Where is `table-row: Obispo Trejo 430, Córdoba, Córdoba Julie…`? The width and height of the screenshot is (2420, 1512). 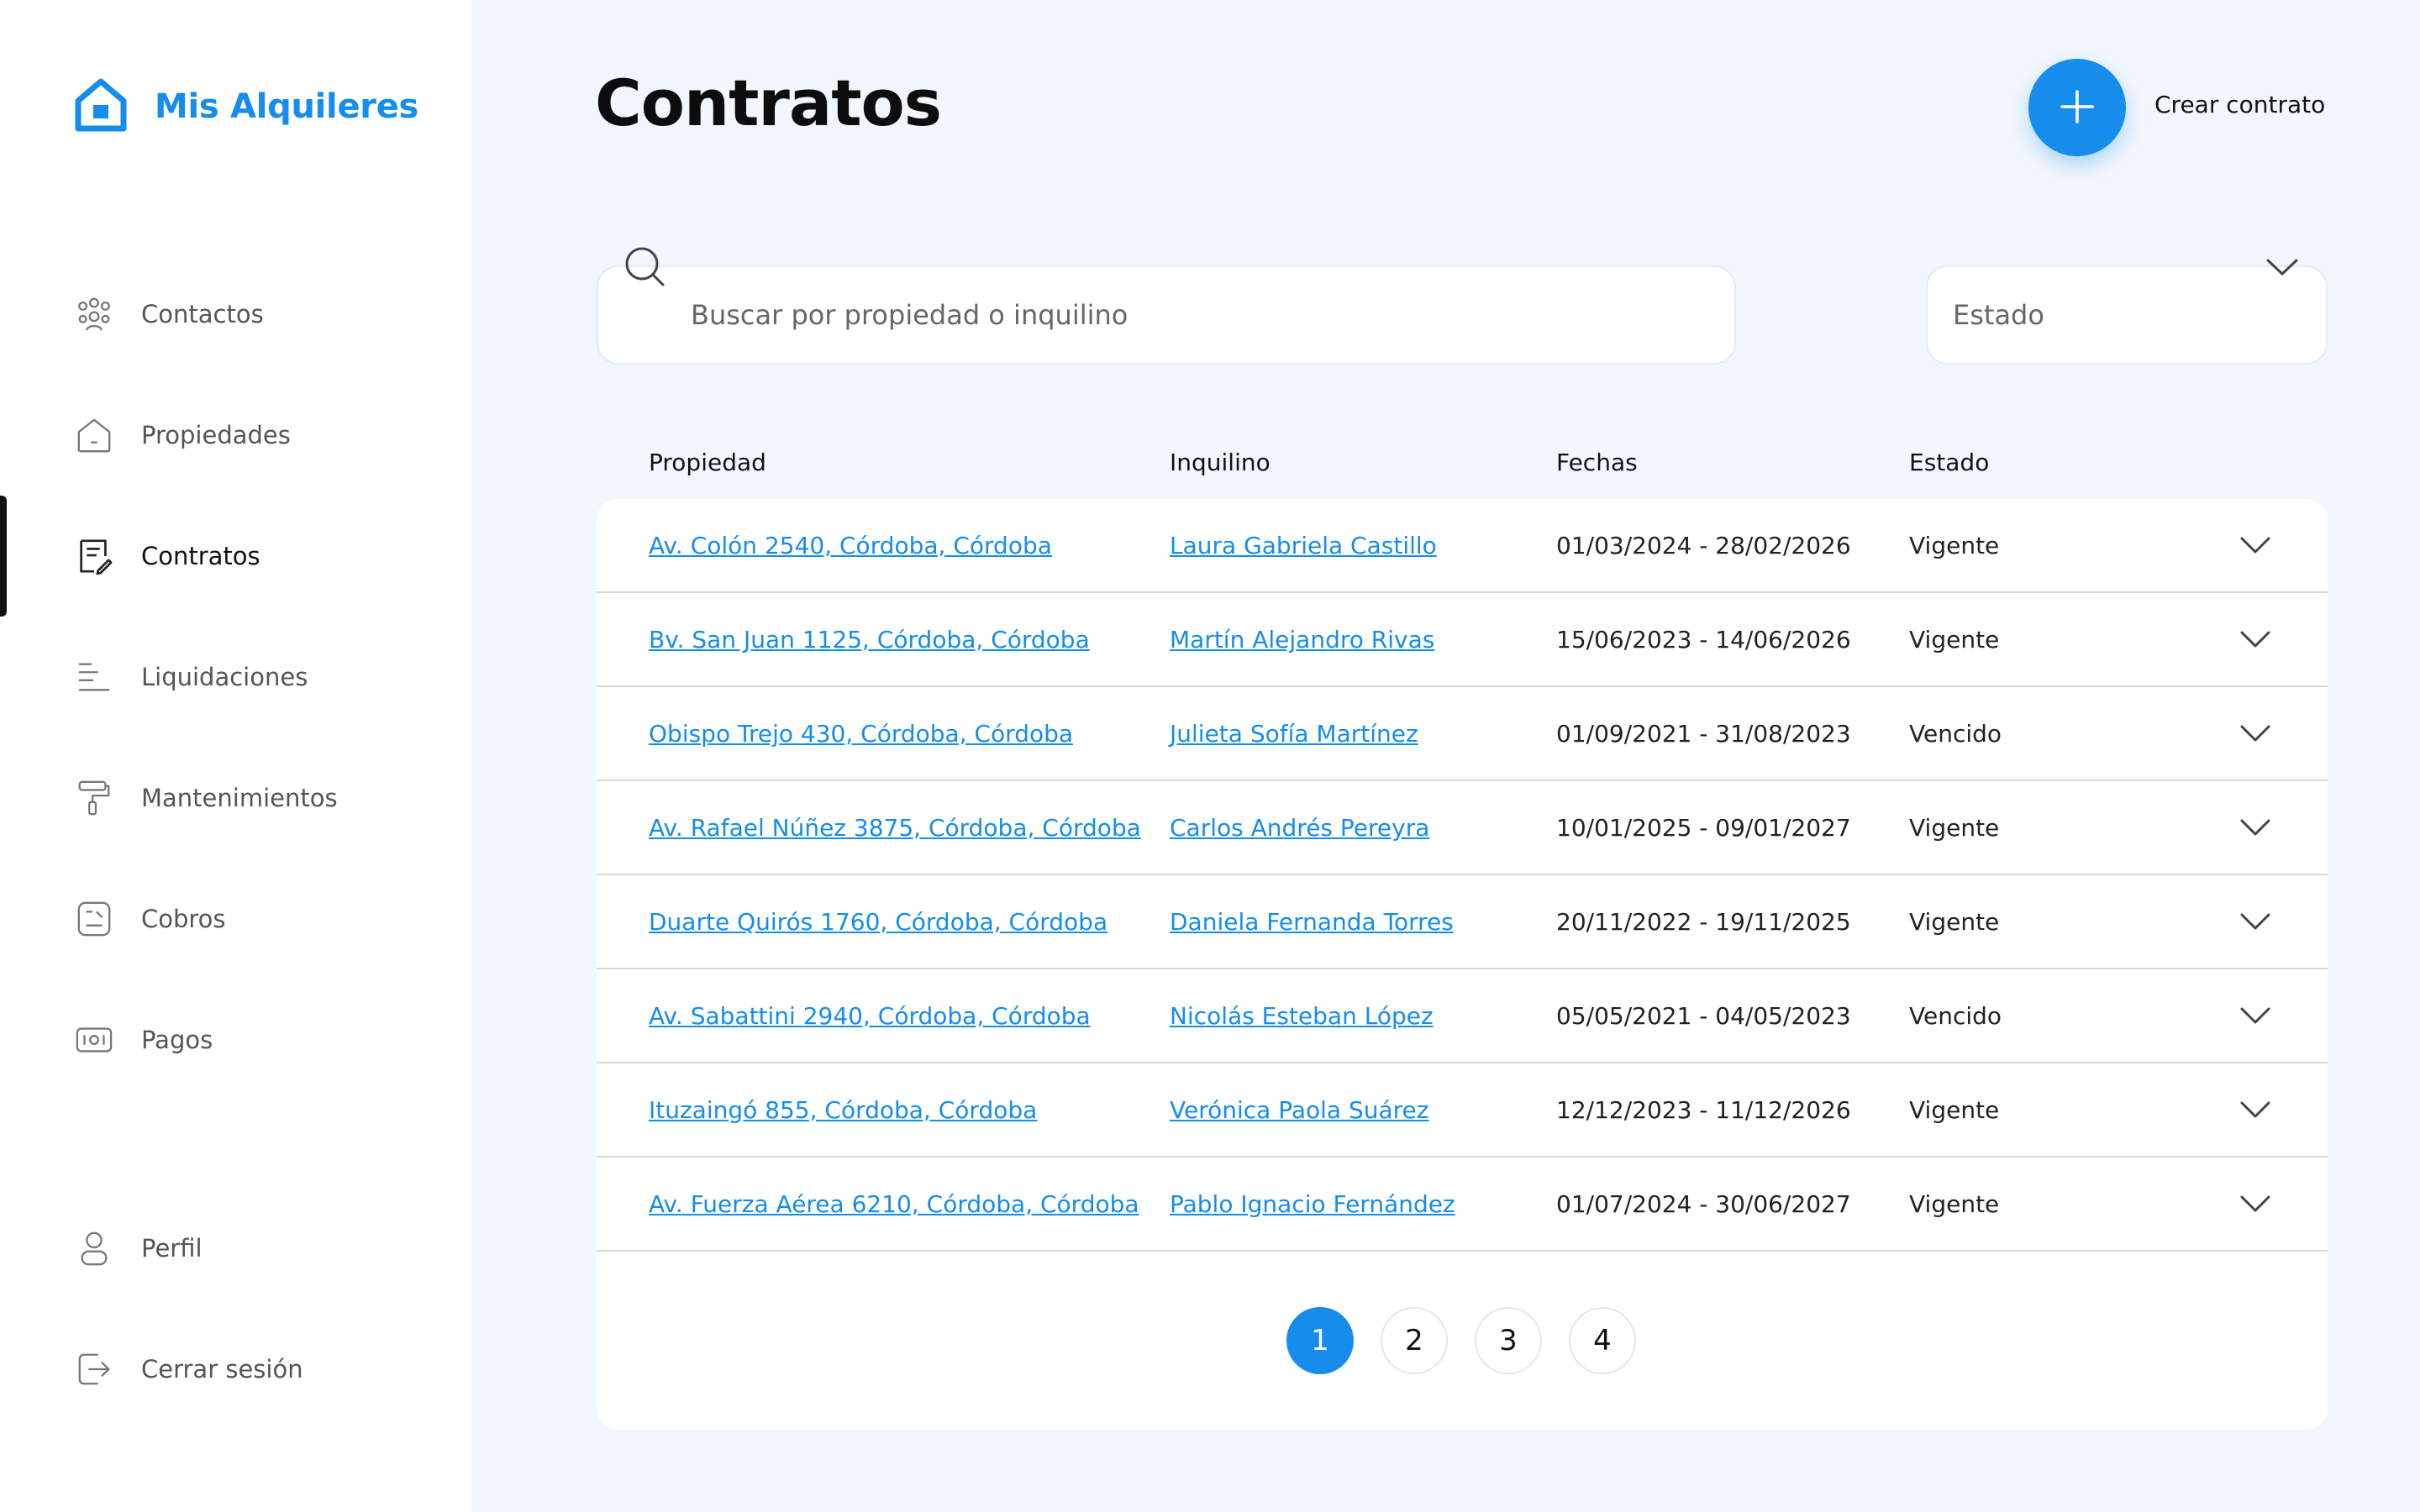 table-row: Obispo Trejo 430, Córdoba, Córdoba Julie… is located at coordinates (1463, 734).